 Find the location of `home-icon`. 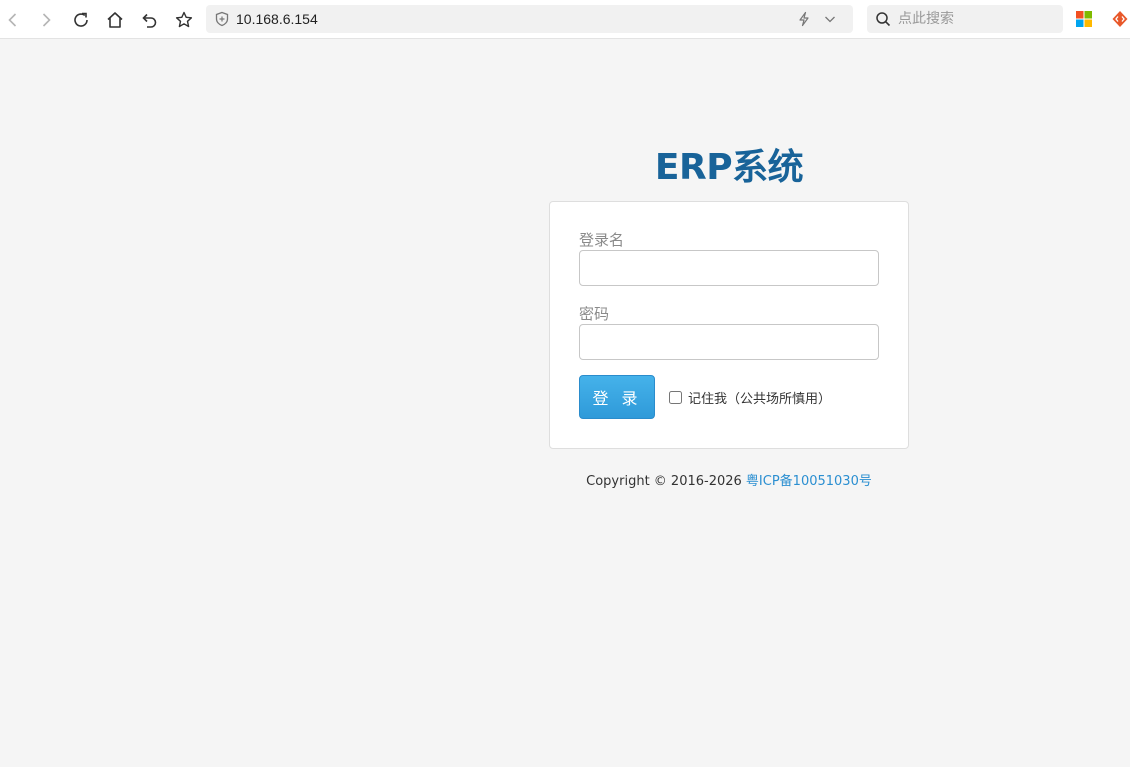

home-icon is located at coordinates (115, 20).